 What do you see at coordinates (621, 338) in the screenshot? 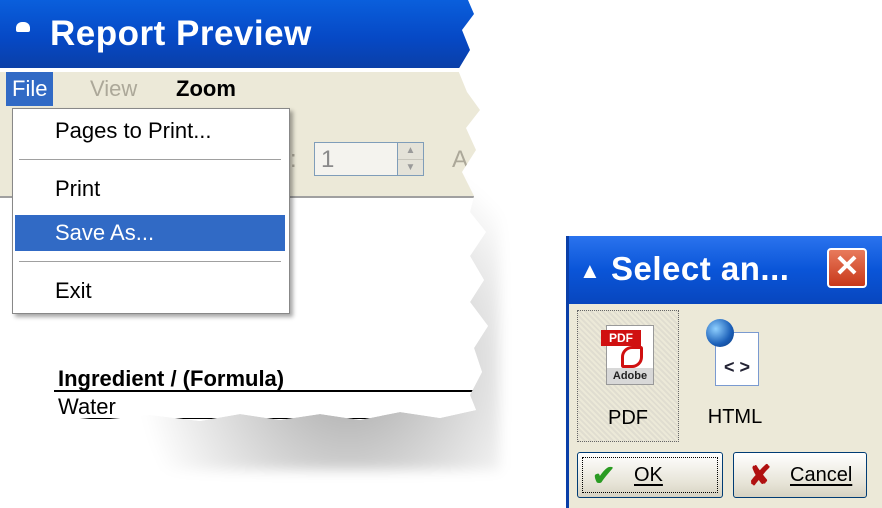
I see `pdf-badge: PDF` at bounding box center [621, 338].